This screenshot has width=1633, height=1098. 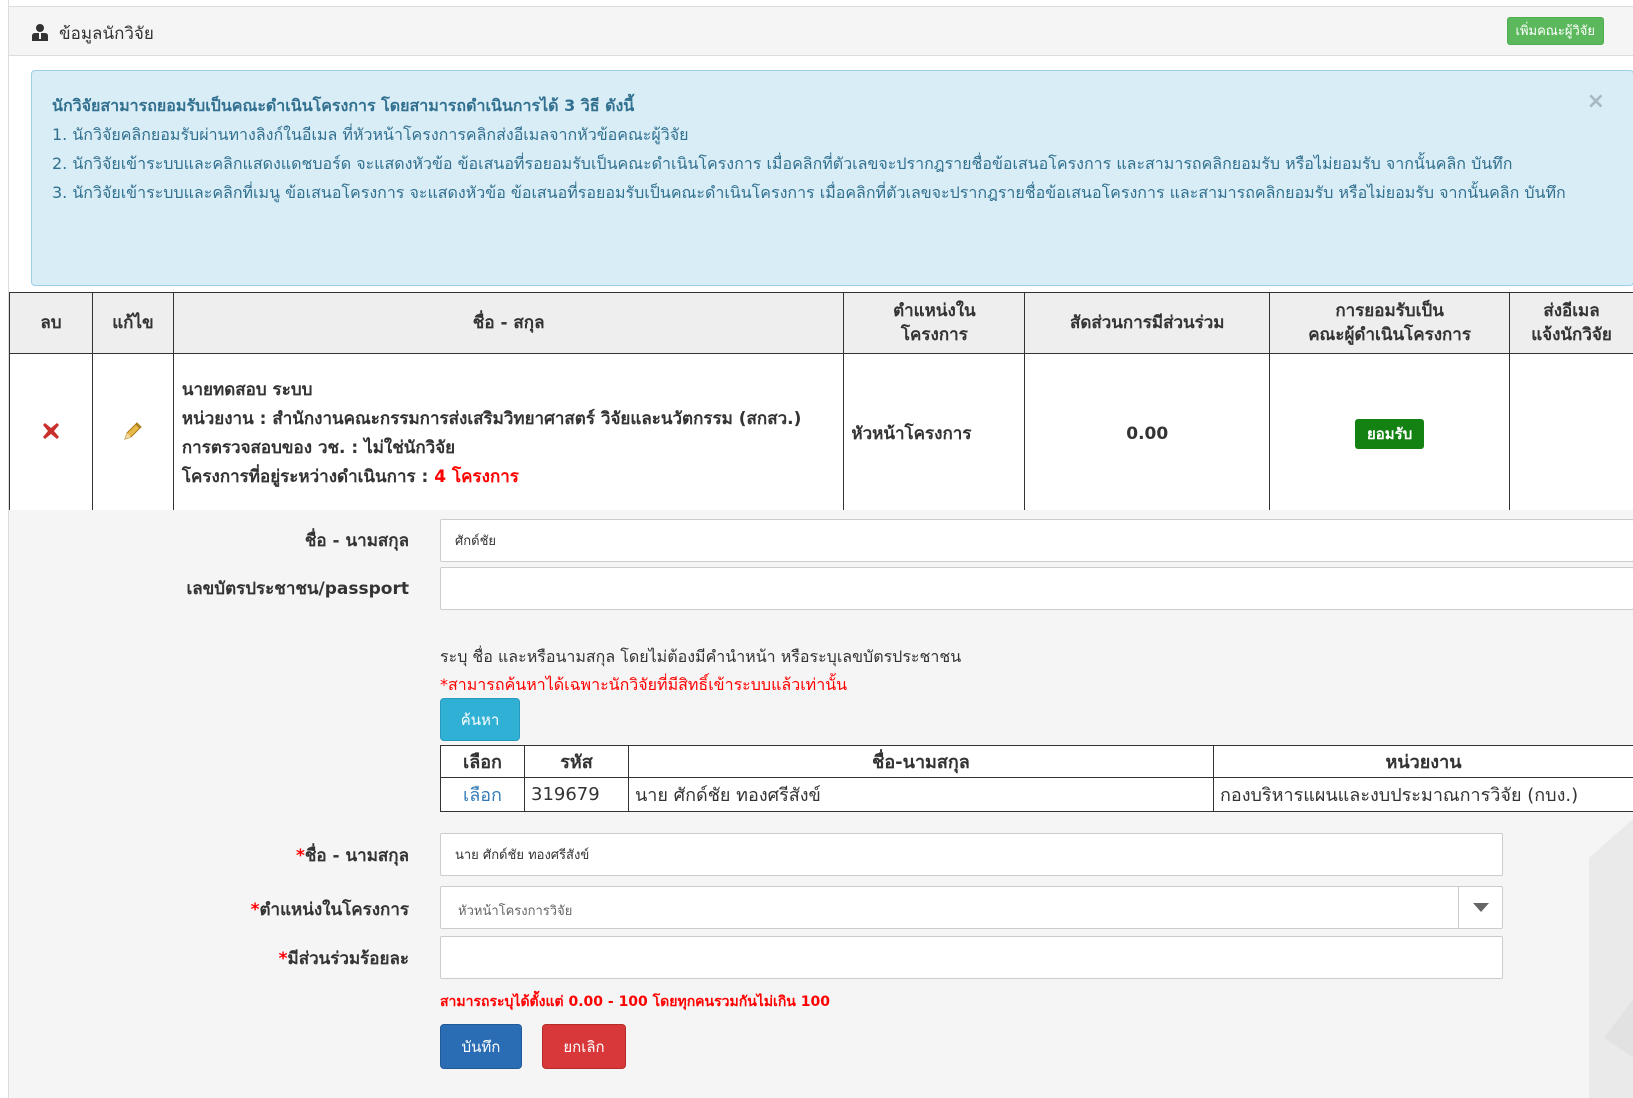 What do you see at coordinates (1390, 323) in the screenshot?
I see `header-accept: การยอมรับเป็น คณะผู้ดำเนินโครงการ` at bounding box center [1390, 323].